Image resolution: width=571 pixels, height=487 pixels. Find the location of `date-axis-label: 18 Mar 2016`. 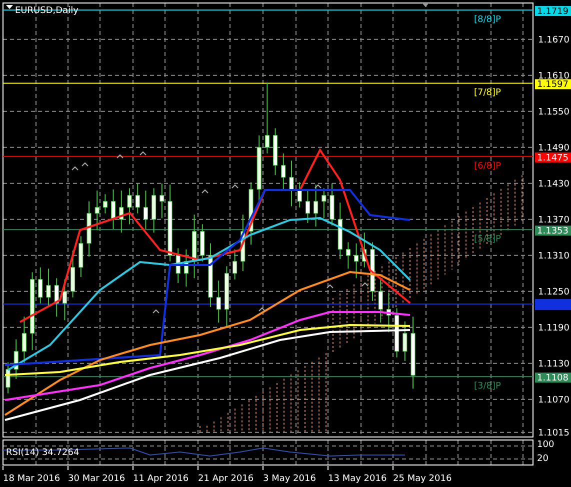

date-axis-label: 18 Mar 2016 is located at coordinates (31, 479).